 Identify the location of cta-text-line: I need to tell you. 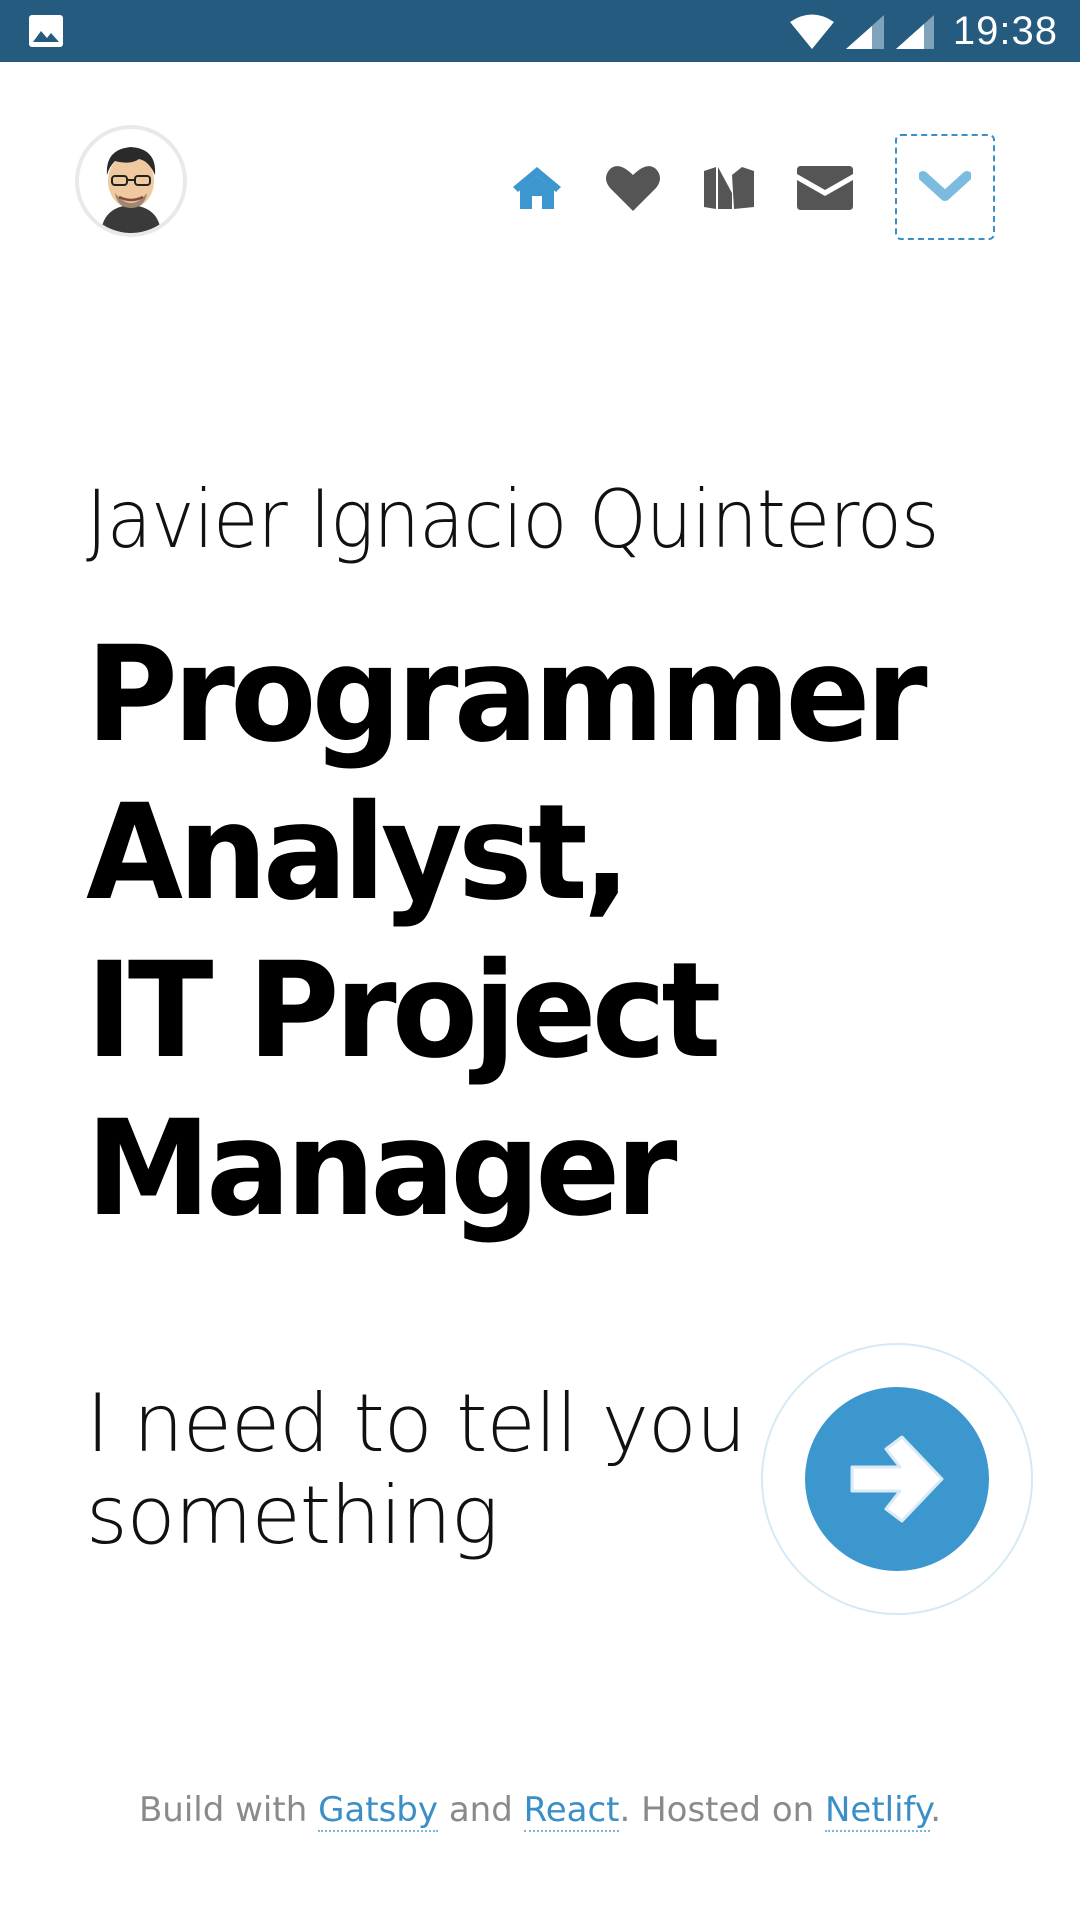
(416, 1423).